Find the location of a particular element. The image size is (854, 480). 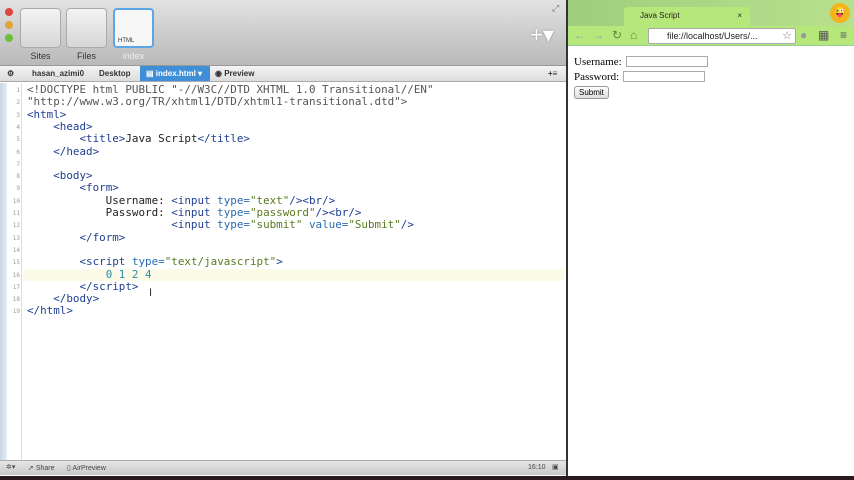

submit-button: Submit is located at coordinates (591, 92).